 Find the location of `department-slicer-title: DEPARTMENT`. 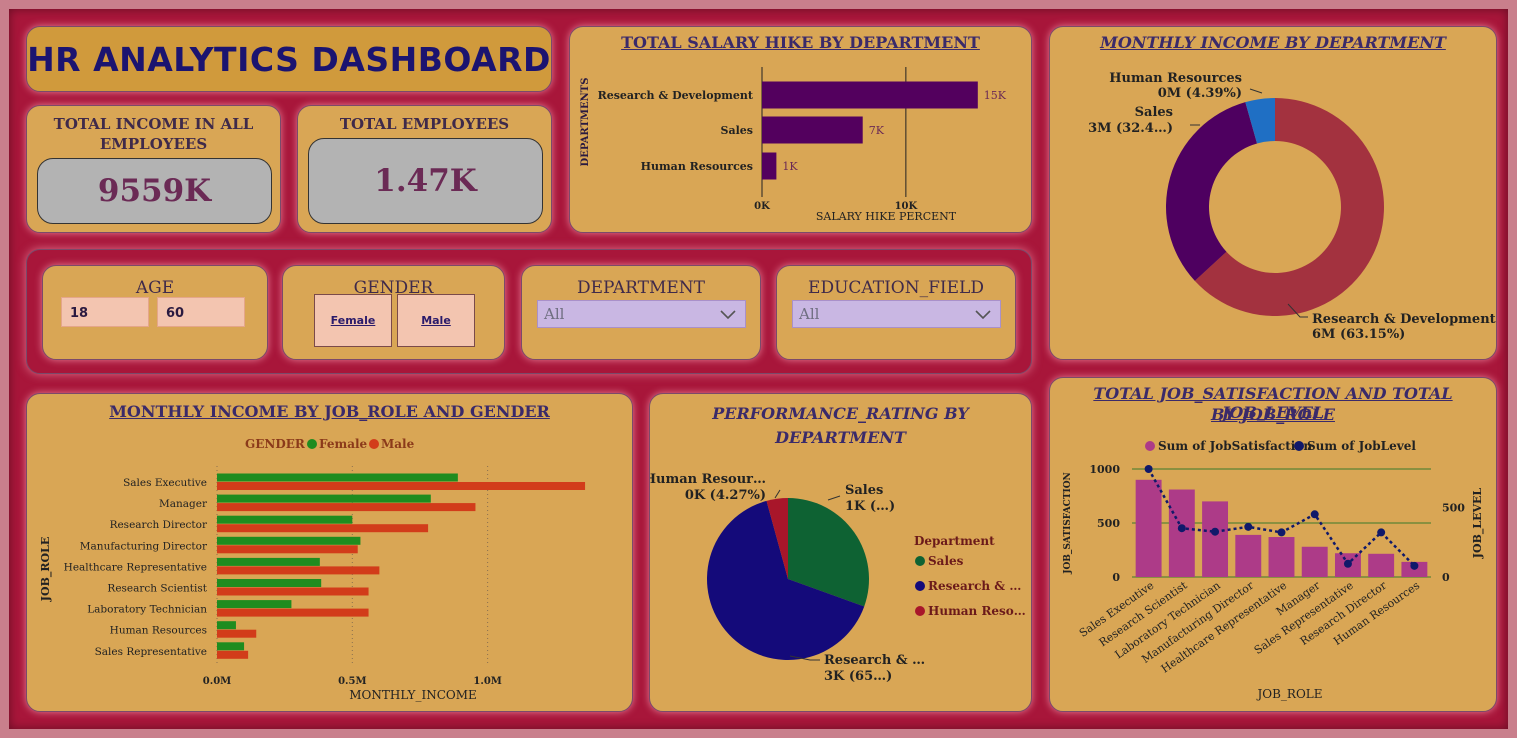

department-slicer-title: DEPARTMENT is located at coordinates (641, 288).